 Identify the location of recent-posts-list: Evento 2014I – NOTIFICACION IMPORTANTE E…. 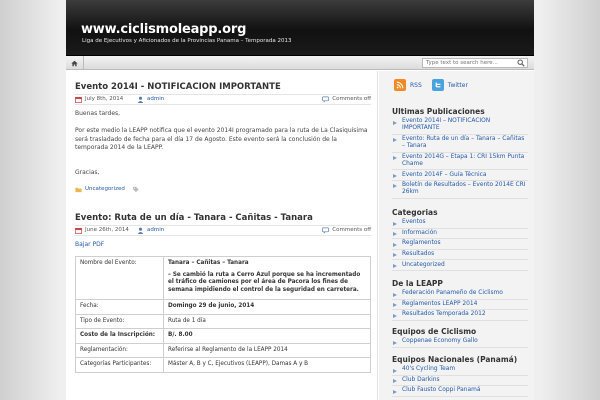
(460, 158).